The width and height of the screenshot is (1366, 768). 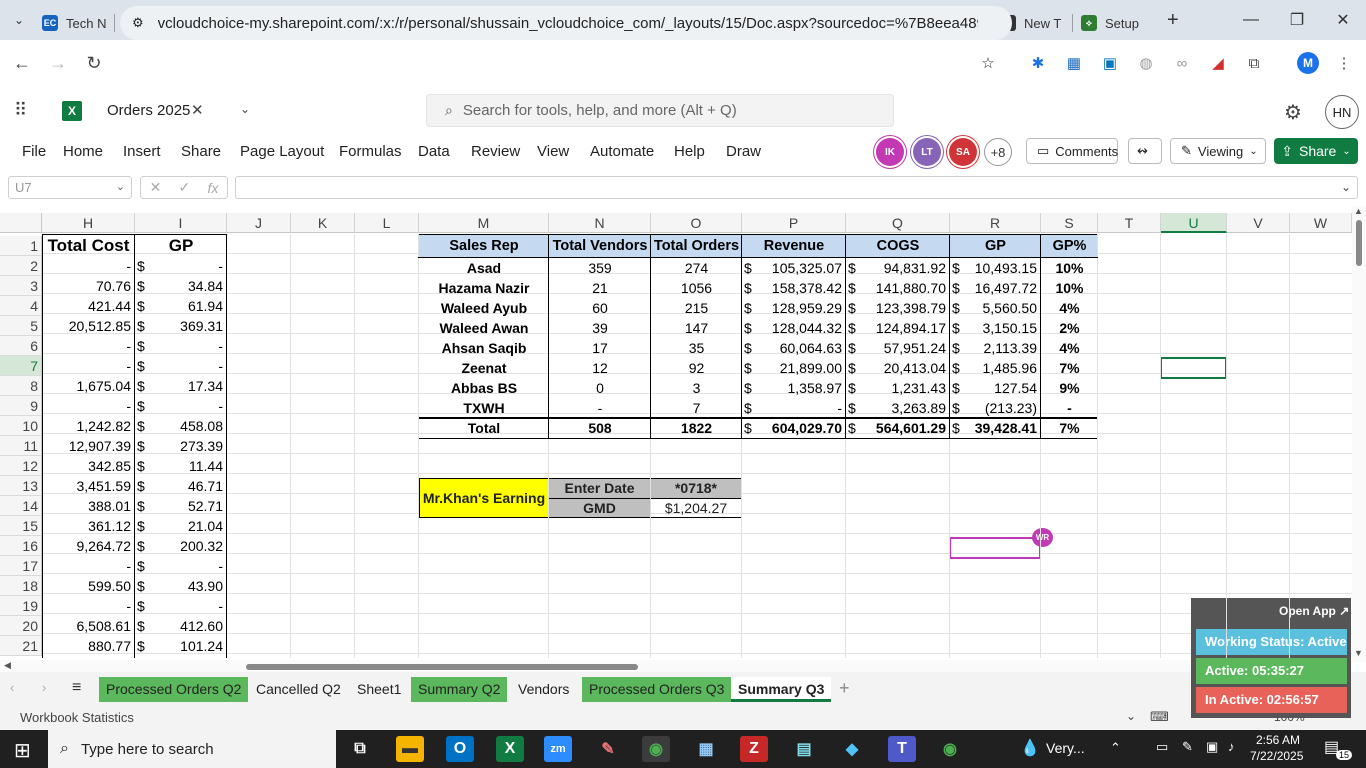 What do you see at coordinates (22, 63) in the screenshot?
I see `back-icon: ←` at bounding box center [22, 63].